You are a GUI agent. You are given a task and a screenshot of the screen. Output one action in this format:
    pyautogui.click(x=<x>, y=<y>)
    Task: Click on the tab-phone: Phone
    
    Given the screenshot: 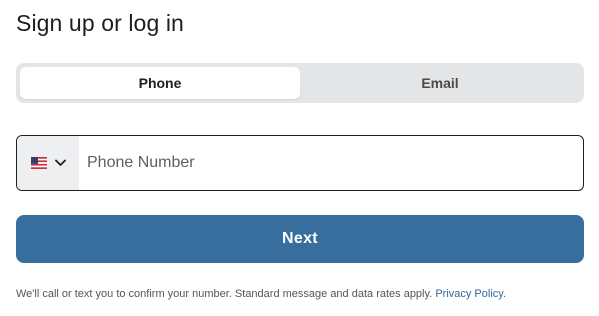 What is the action you would take?
    pyautogui.click(x=160, y=83)
    